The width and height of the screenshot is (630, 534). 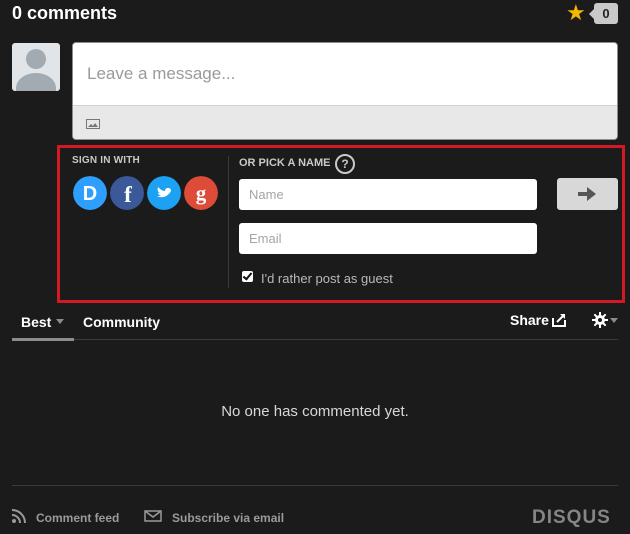 What do you see at coordinates (43, 339) in the screenshot?
I see `active-tab-underline` at bounding box center [43, 339].